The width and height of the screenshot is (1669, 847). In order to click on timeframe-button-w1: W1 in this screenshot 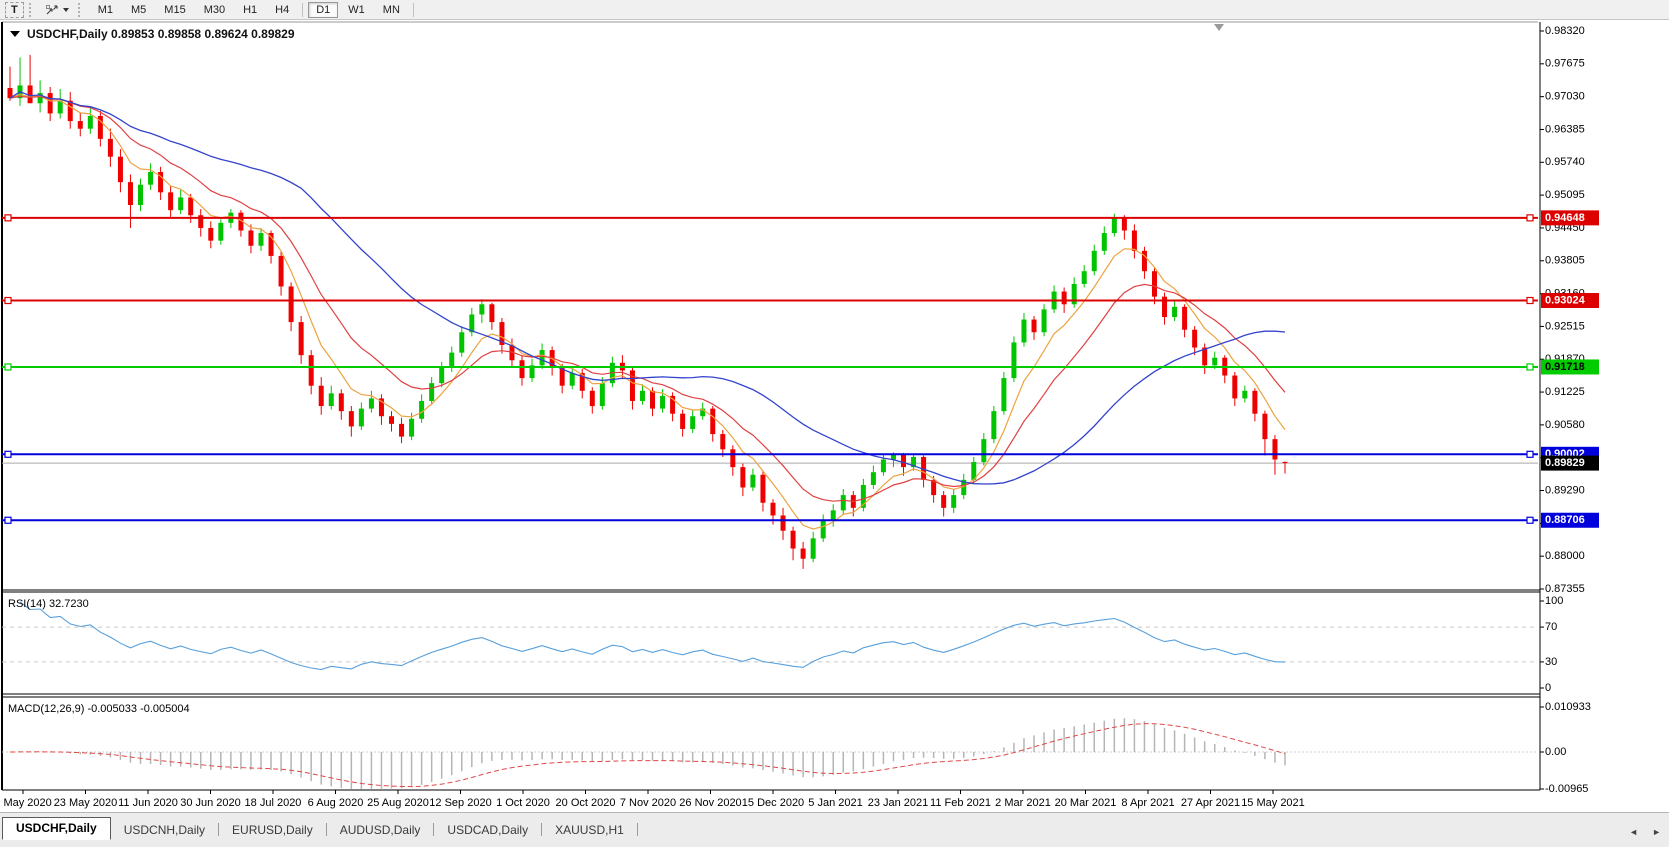, I will do `click(356, 10)`.